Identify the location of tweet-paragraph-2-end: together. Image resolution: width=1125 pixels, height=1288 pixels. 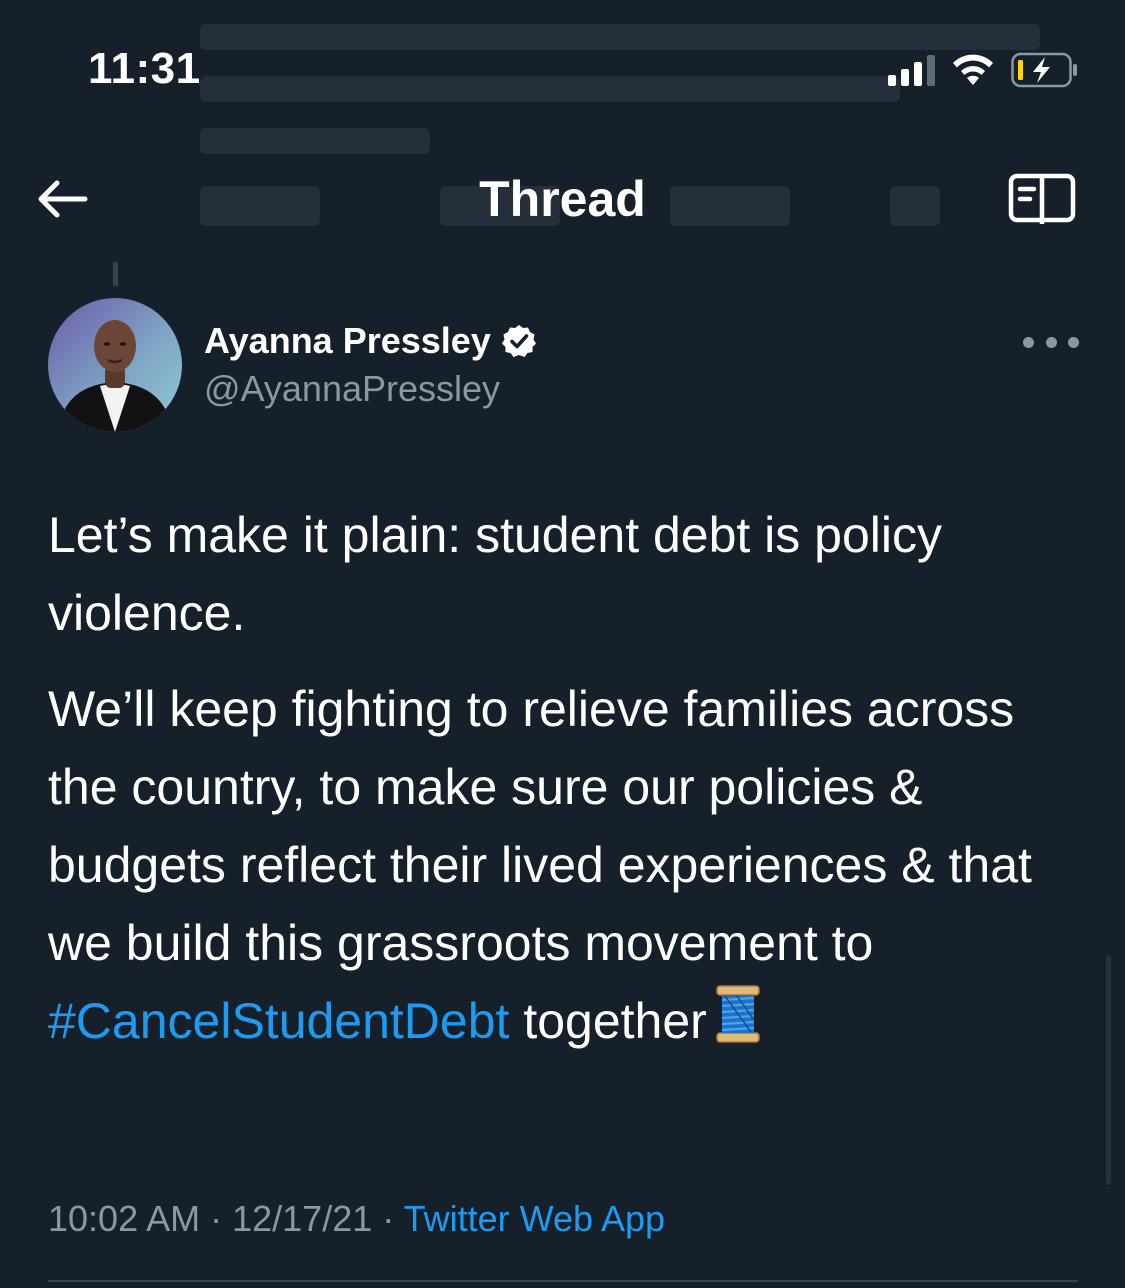
(608, 1021).